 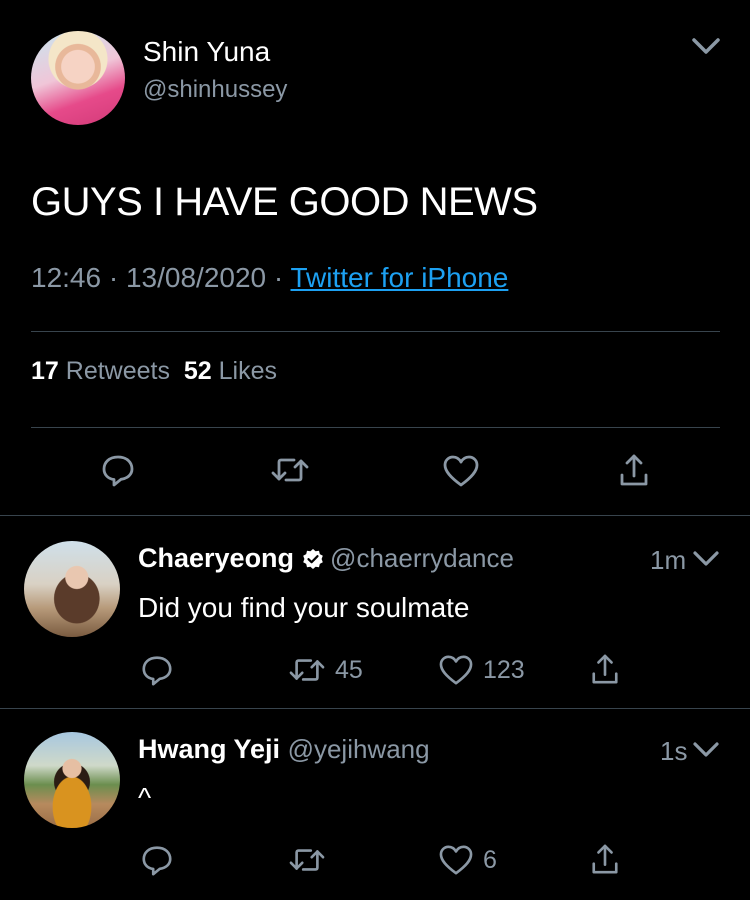 What do you see at coordinates (313, 559) in the screenshot?
I see `verified-icon` at bounding box center [313, 559].